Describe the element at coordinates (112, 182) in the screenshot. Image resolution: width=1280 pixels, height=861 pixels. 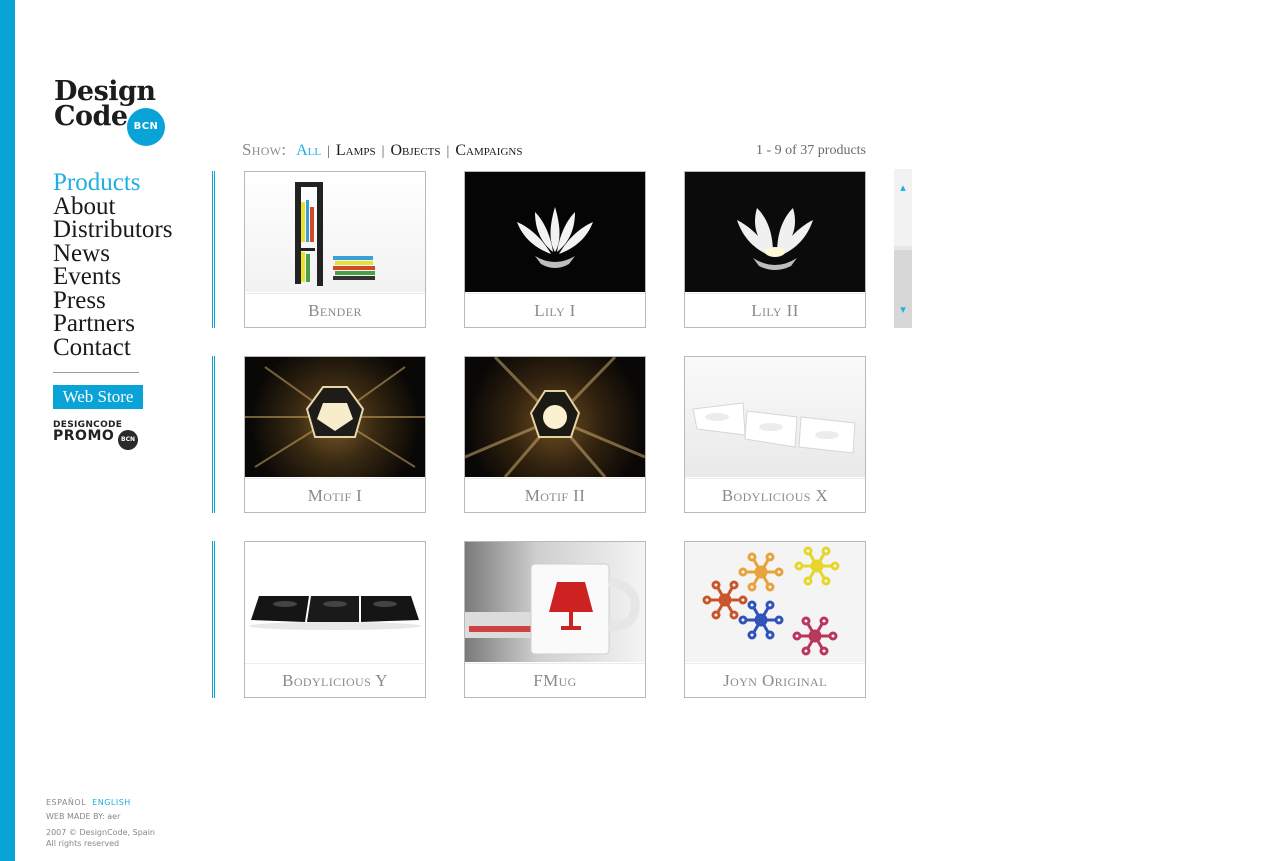
I see `nav-item-products: Products` at that location.